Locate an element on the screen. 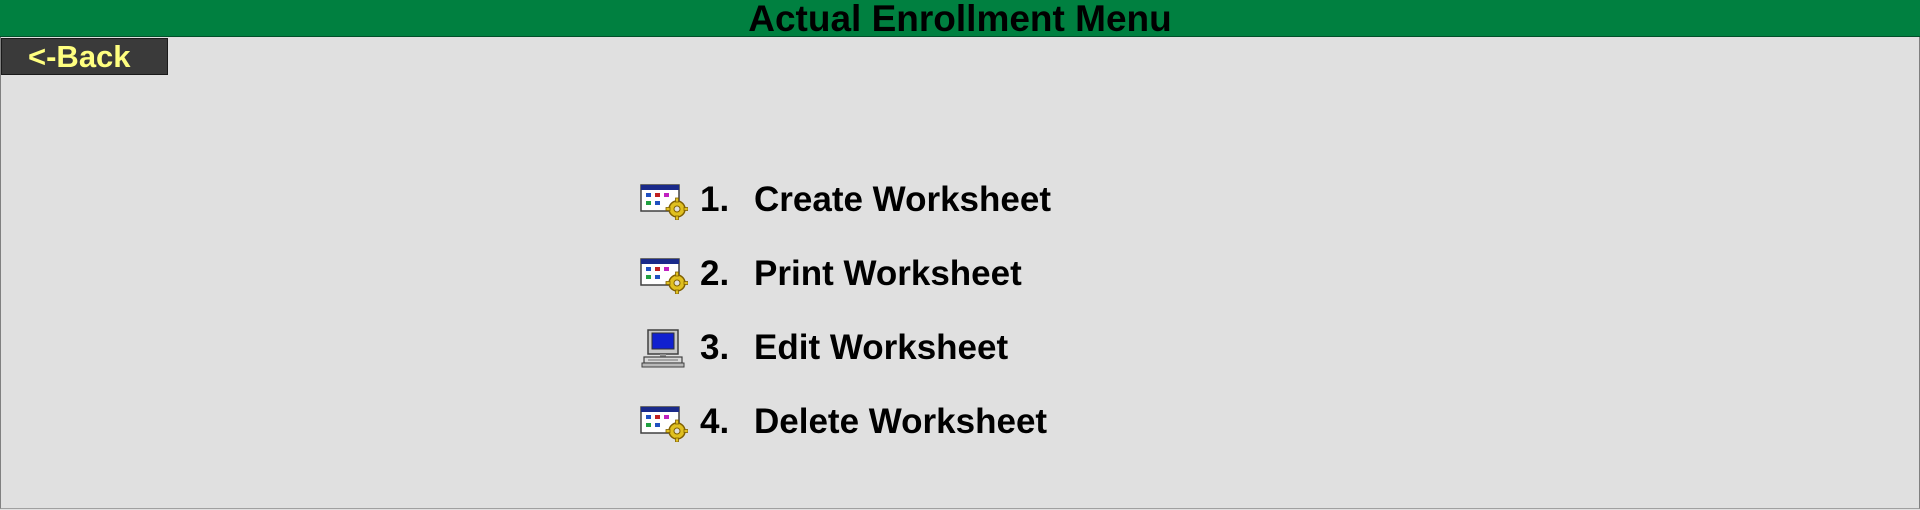 The image size is (1920, 510). menu-item-edit-worksheet: 3. Edit Worksheet is located at coordinates (845, 348).